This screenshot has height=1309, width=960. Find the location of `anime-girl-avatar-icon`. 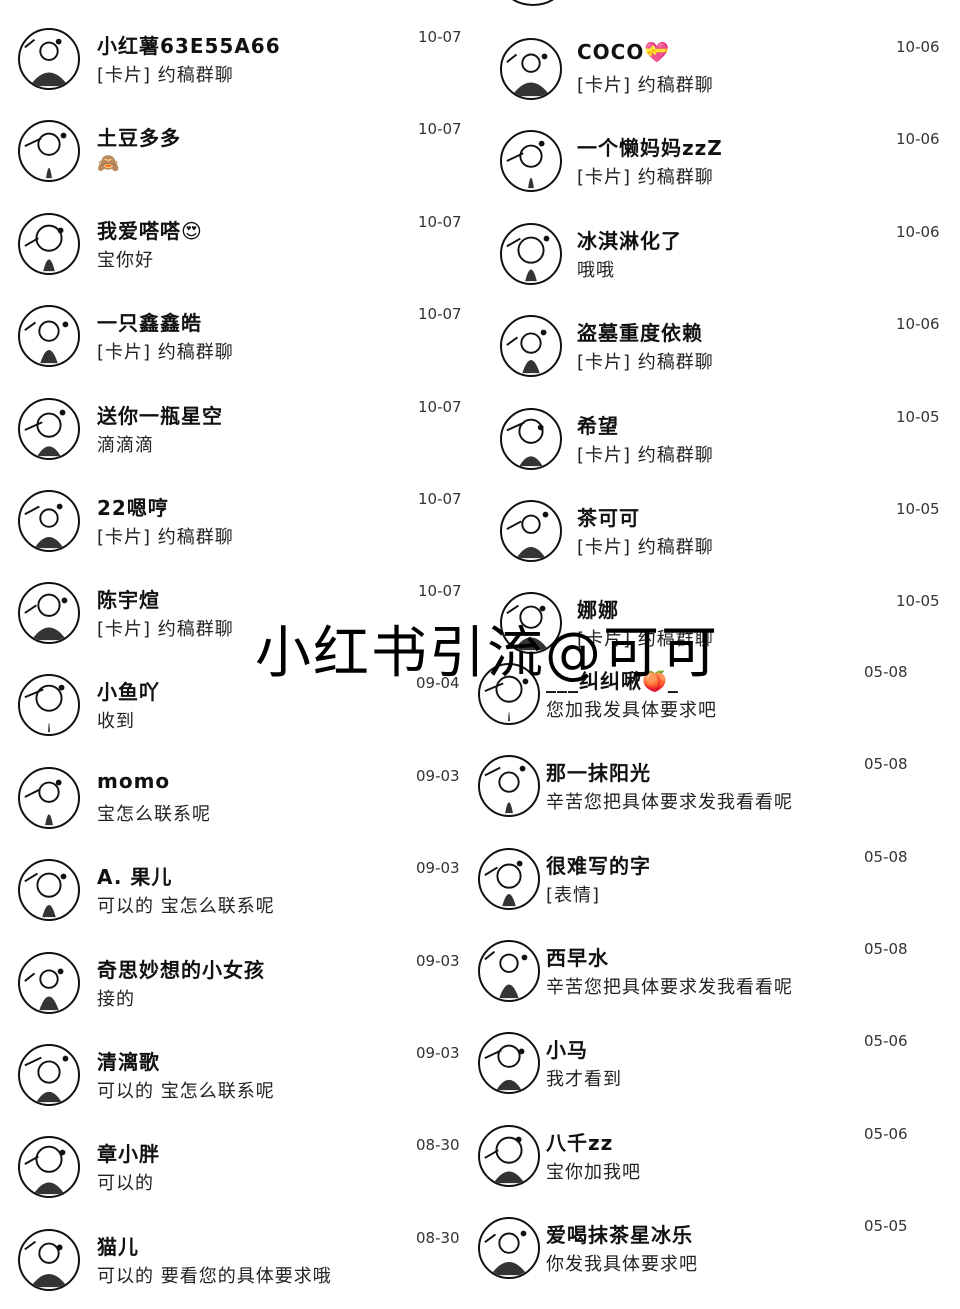

anime-girl-avatar-icon is located at coordinates (49, 705).